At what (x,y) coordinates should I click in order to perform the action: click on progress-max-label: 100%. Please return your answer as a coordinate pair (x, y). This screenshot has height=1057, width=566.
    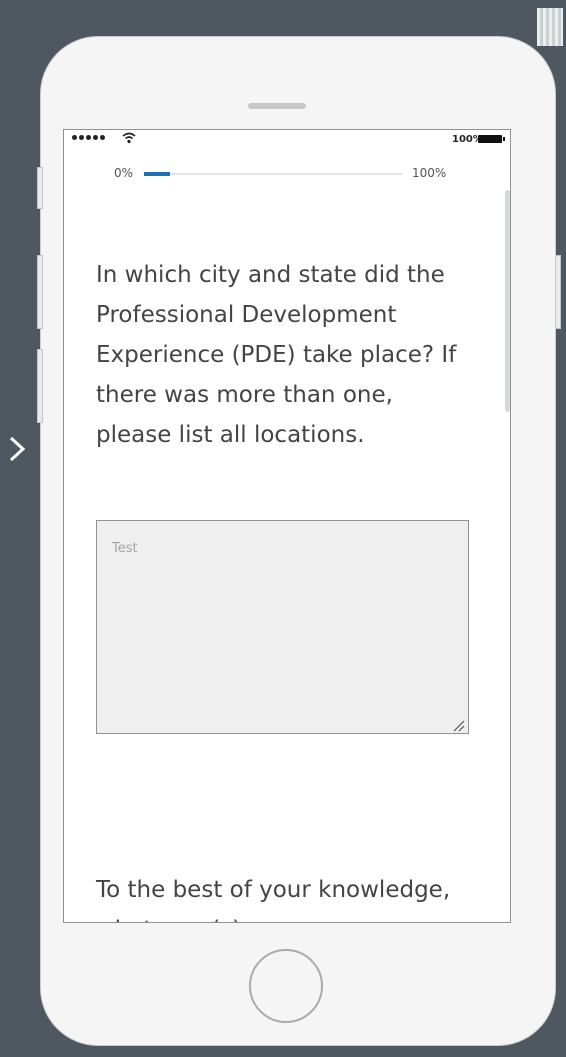
    Looking at the image, I should click on (429, 173).